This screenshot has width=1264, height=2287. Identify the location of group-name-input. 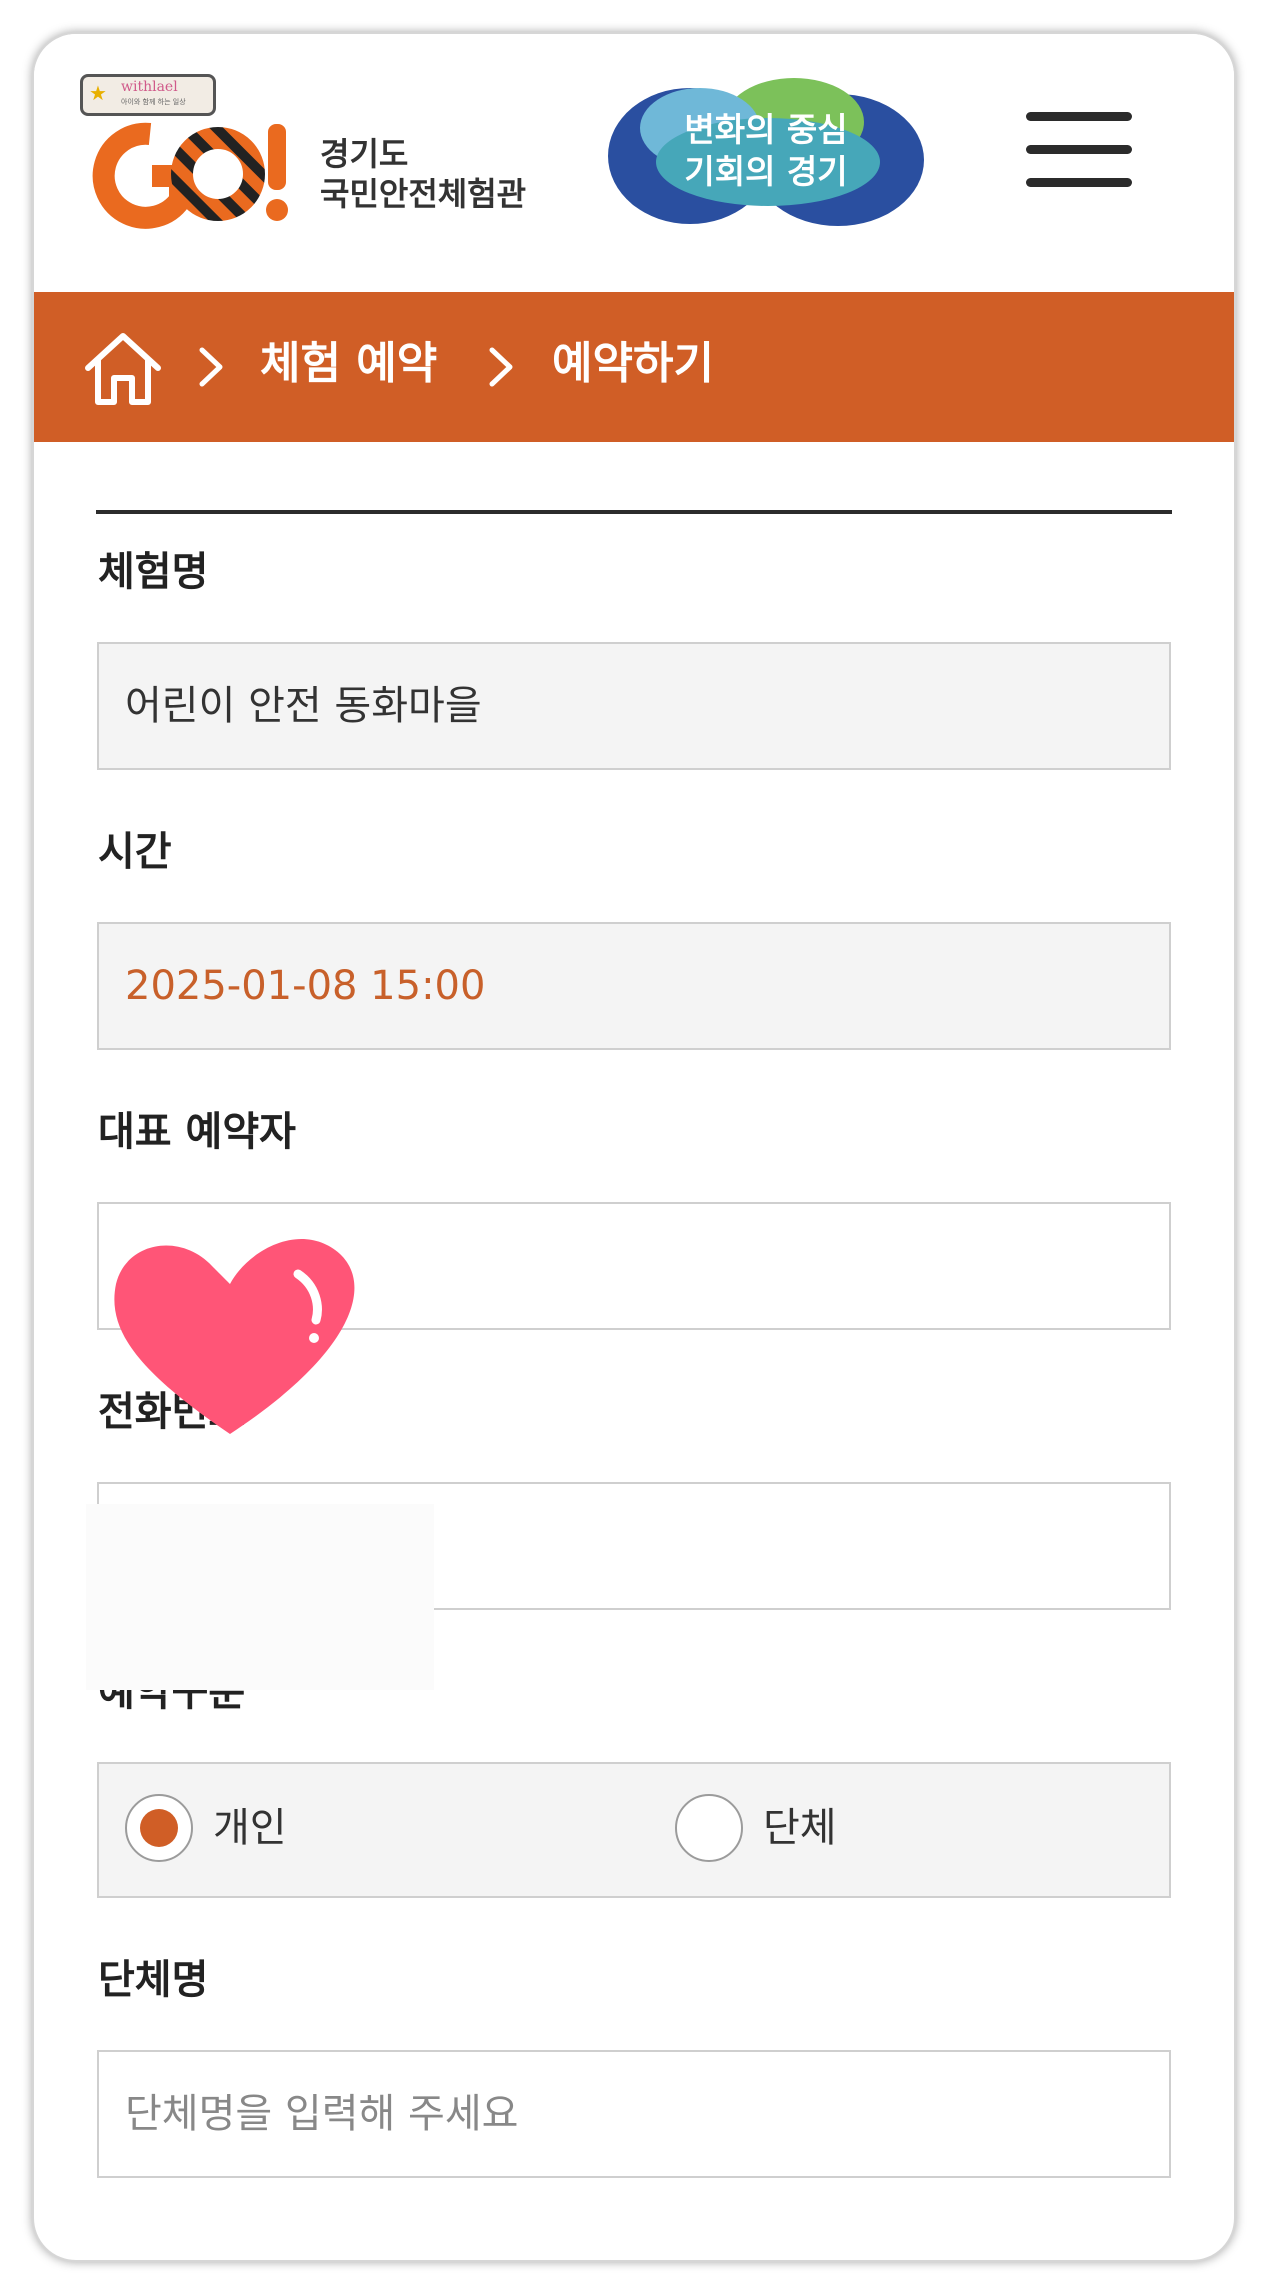
(634, 2114).